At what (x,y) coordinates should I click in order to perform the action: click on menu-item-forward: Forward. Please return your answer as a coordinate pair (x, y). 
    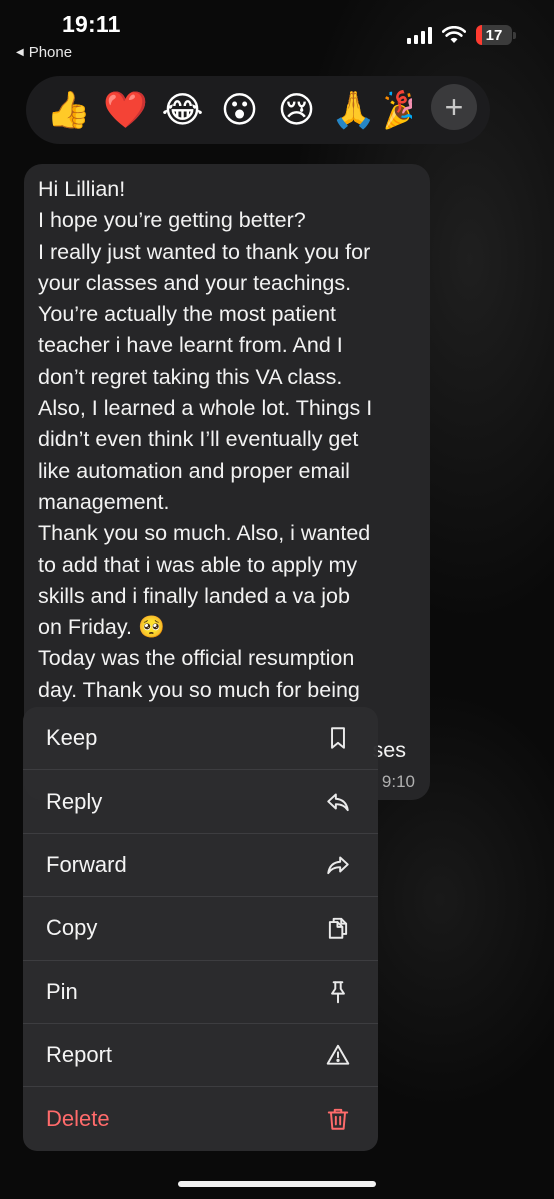
    Looking at the image, I should click on (200, 866).